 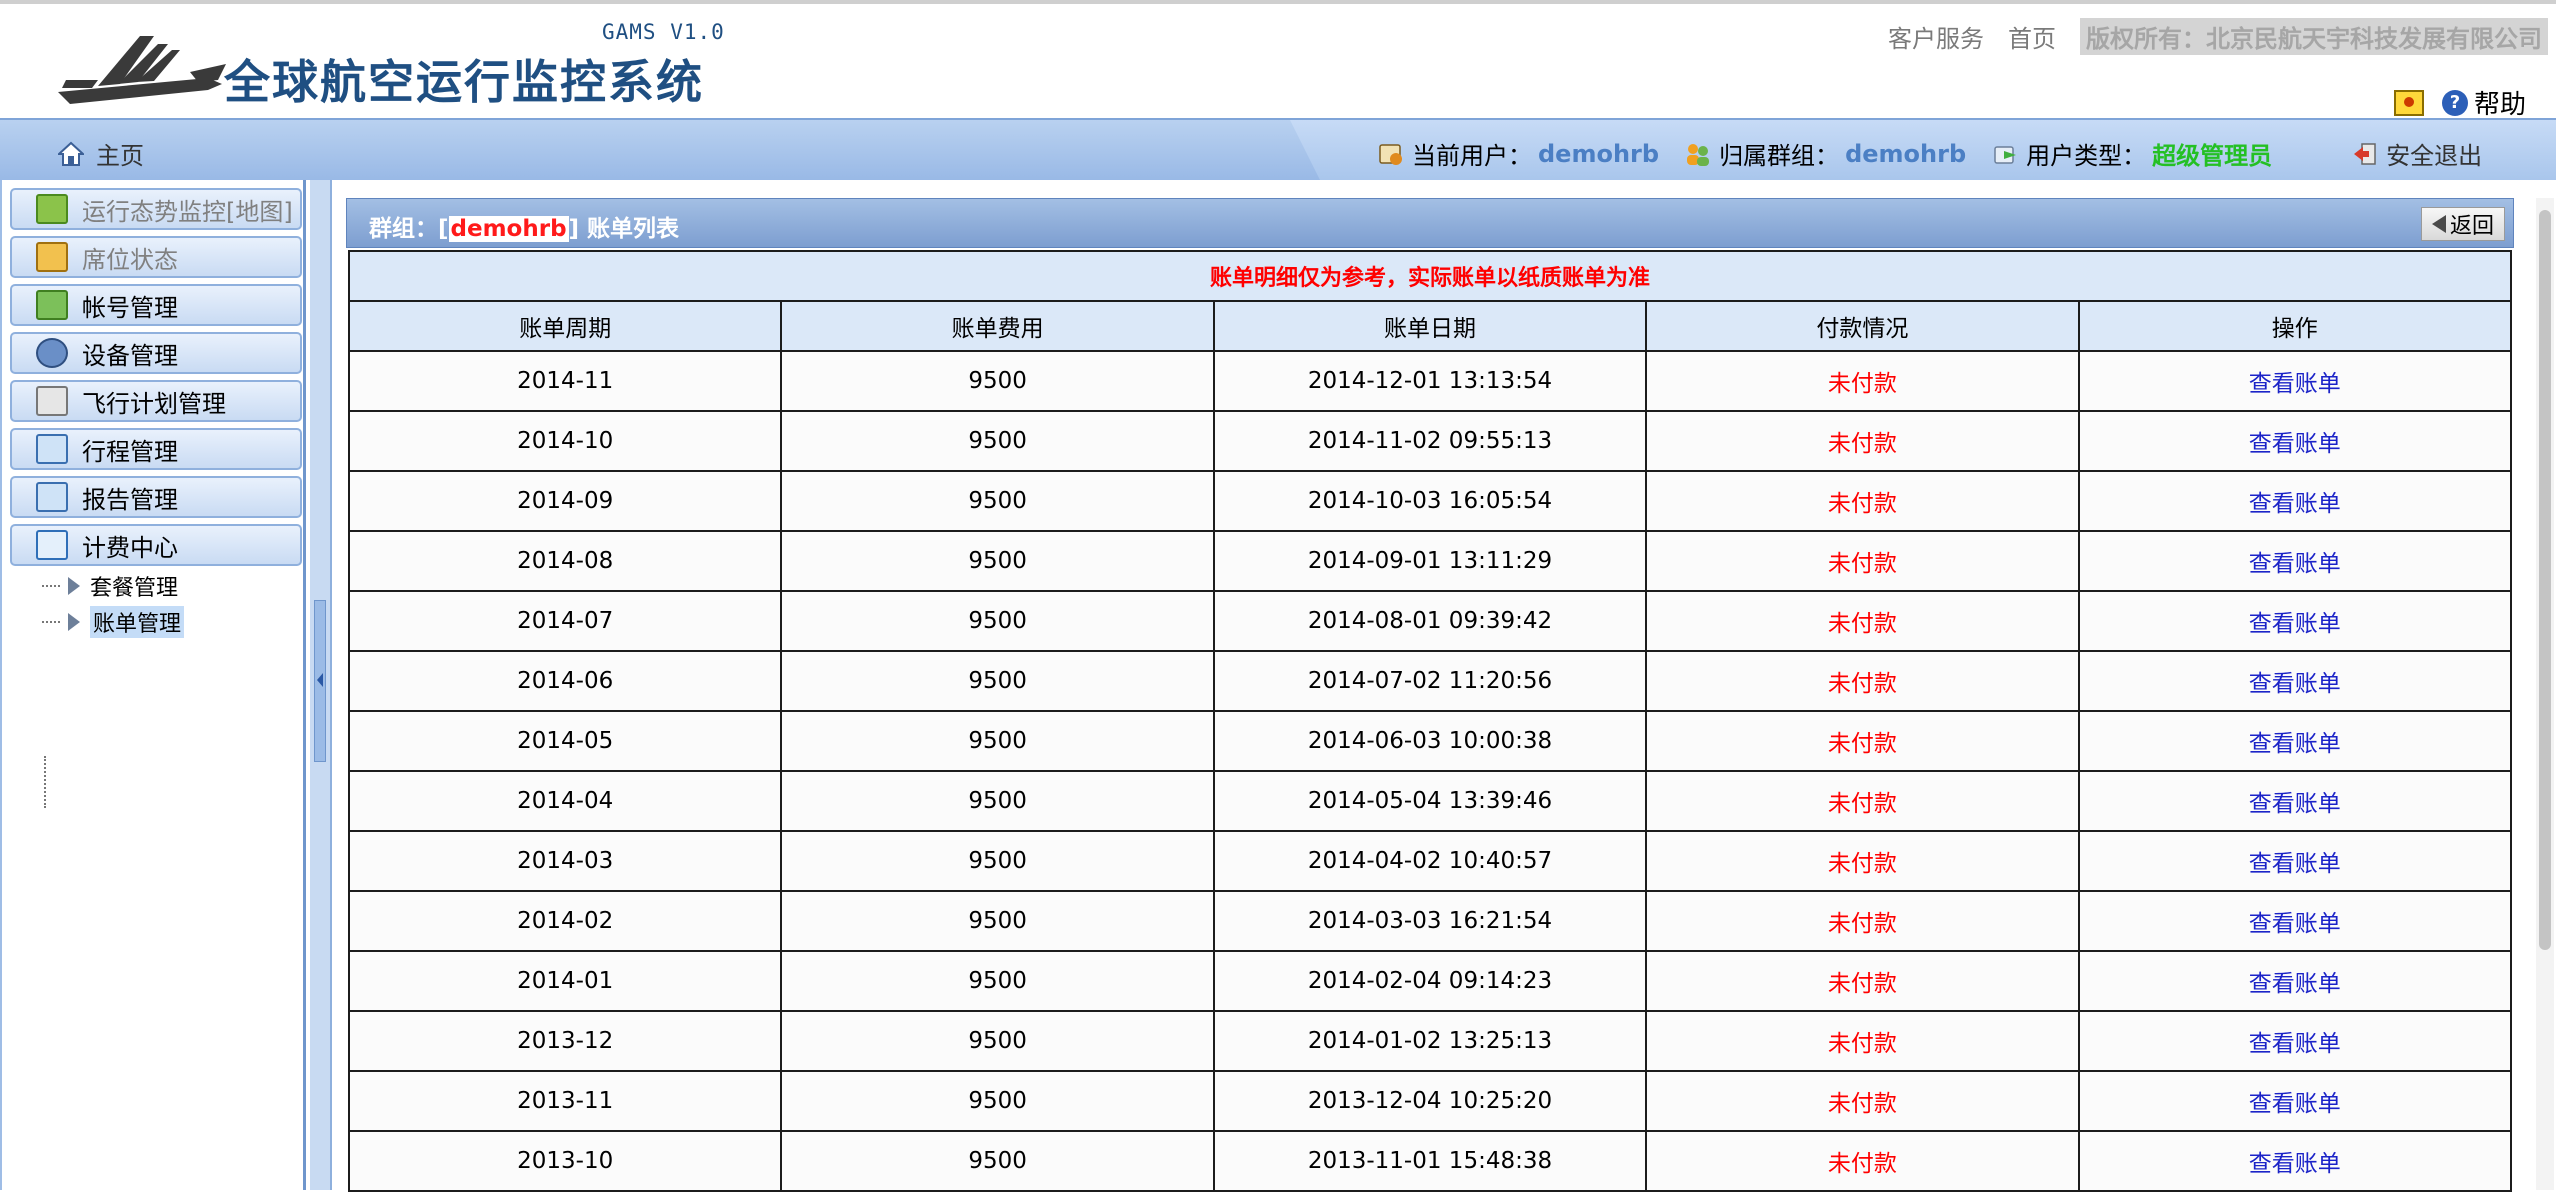 I want to click on table-row: 2014-01 9500 2014-02-04 09:14:23 未付款 查看账单, so click(x=1430, y=981).